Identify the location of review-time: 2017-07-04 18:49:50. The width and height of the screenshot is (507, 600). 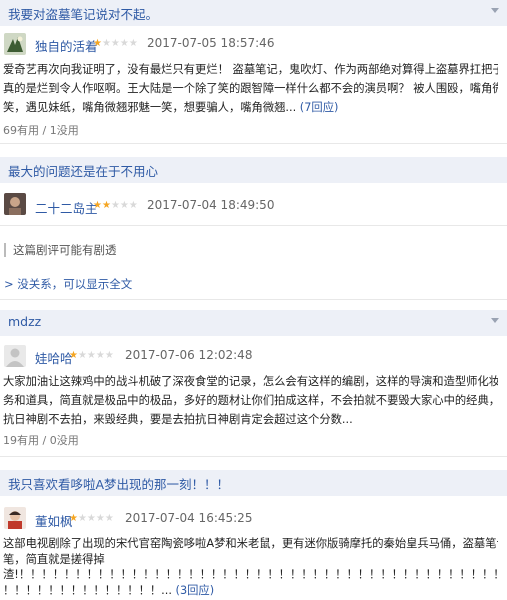
(211, 205).